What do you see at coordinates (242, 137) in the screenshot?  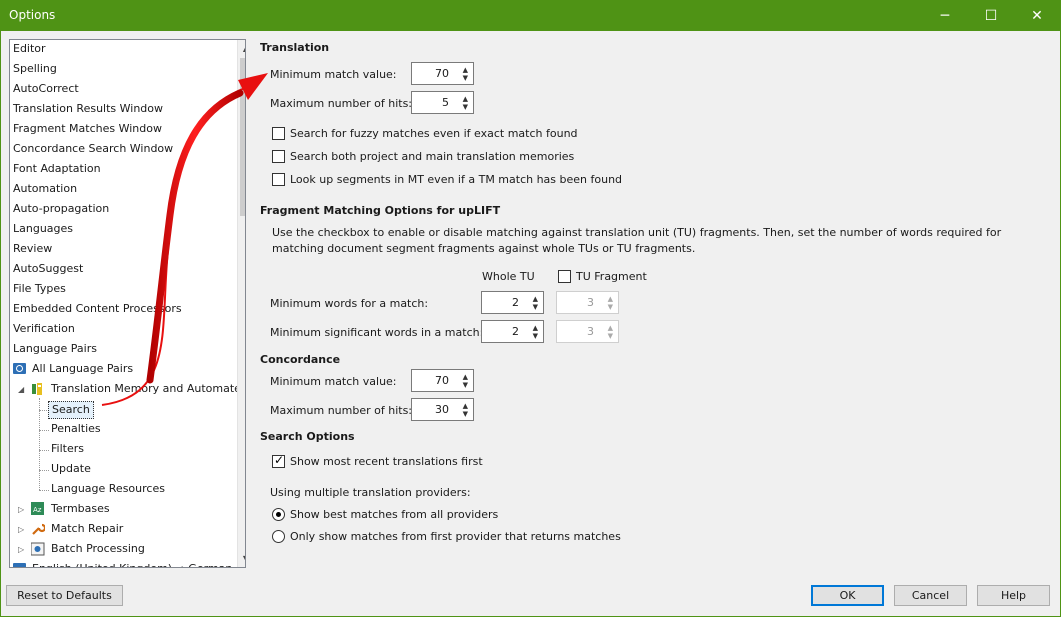 I see `scroll-thumb` at bounding box center [242, 137].